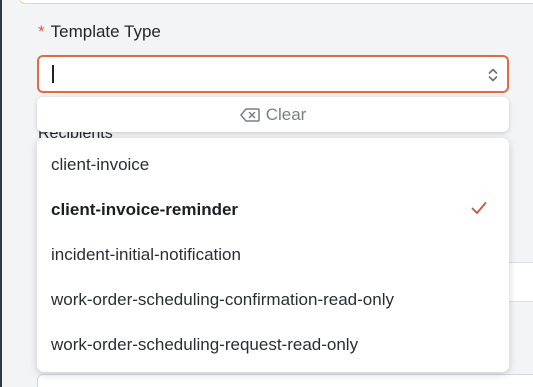  I want to click on template-type-label-text: Template Type, so click(105, 31).